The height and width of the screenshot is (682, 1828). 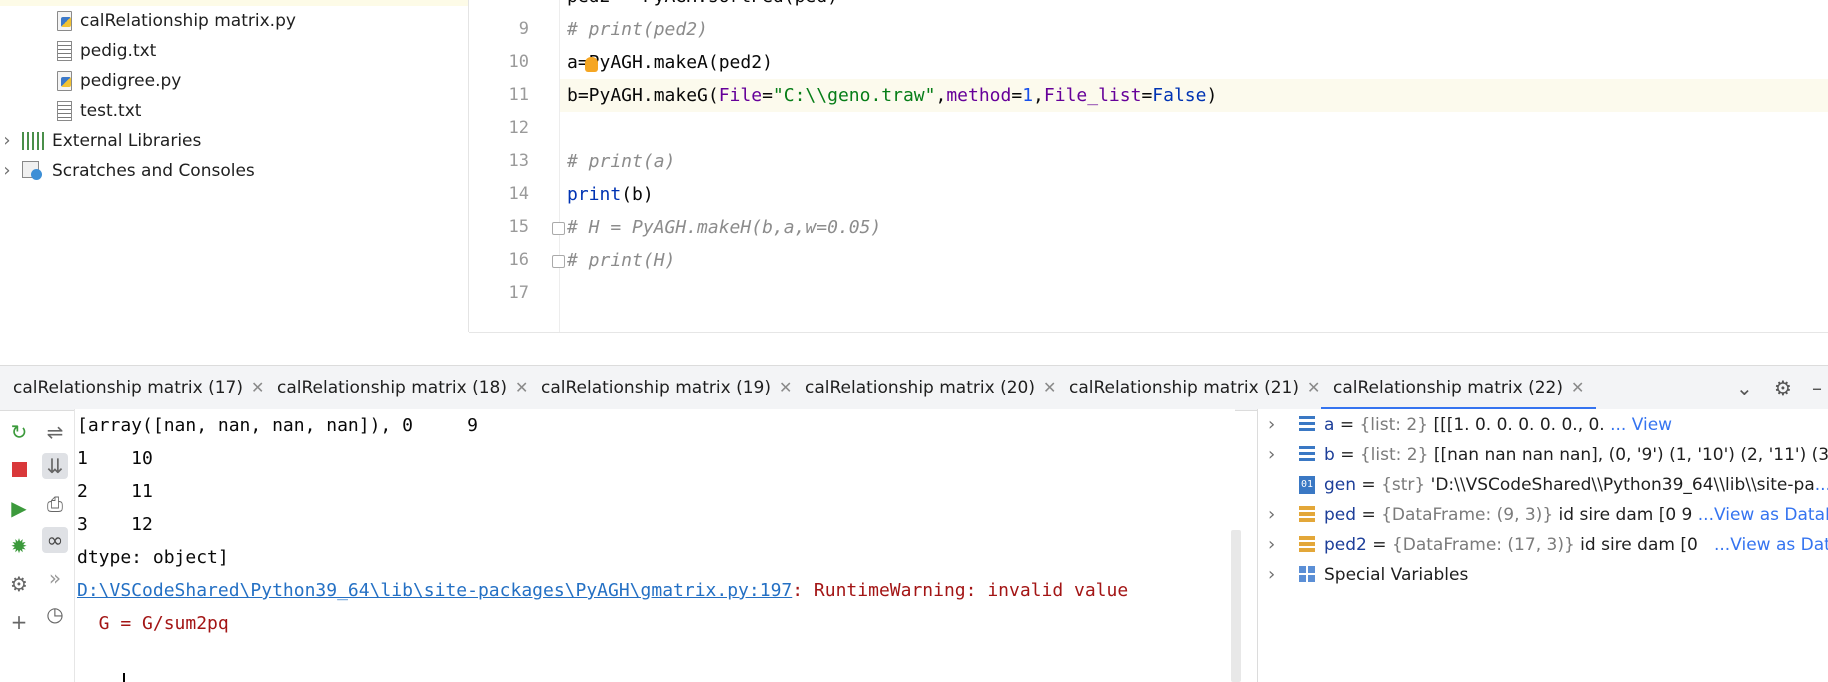 I want to click on tree-item-calrelationship-py: calRelationship matrix.py, so click(x=176, y=21).